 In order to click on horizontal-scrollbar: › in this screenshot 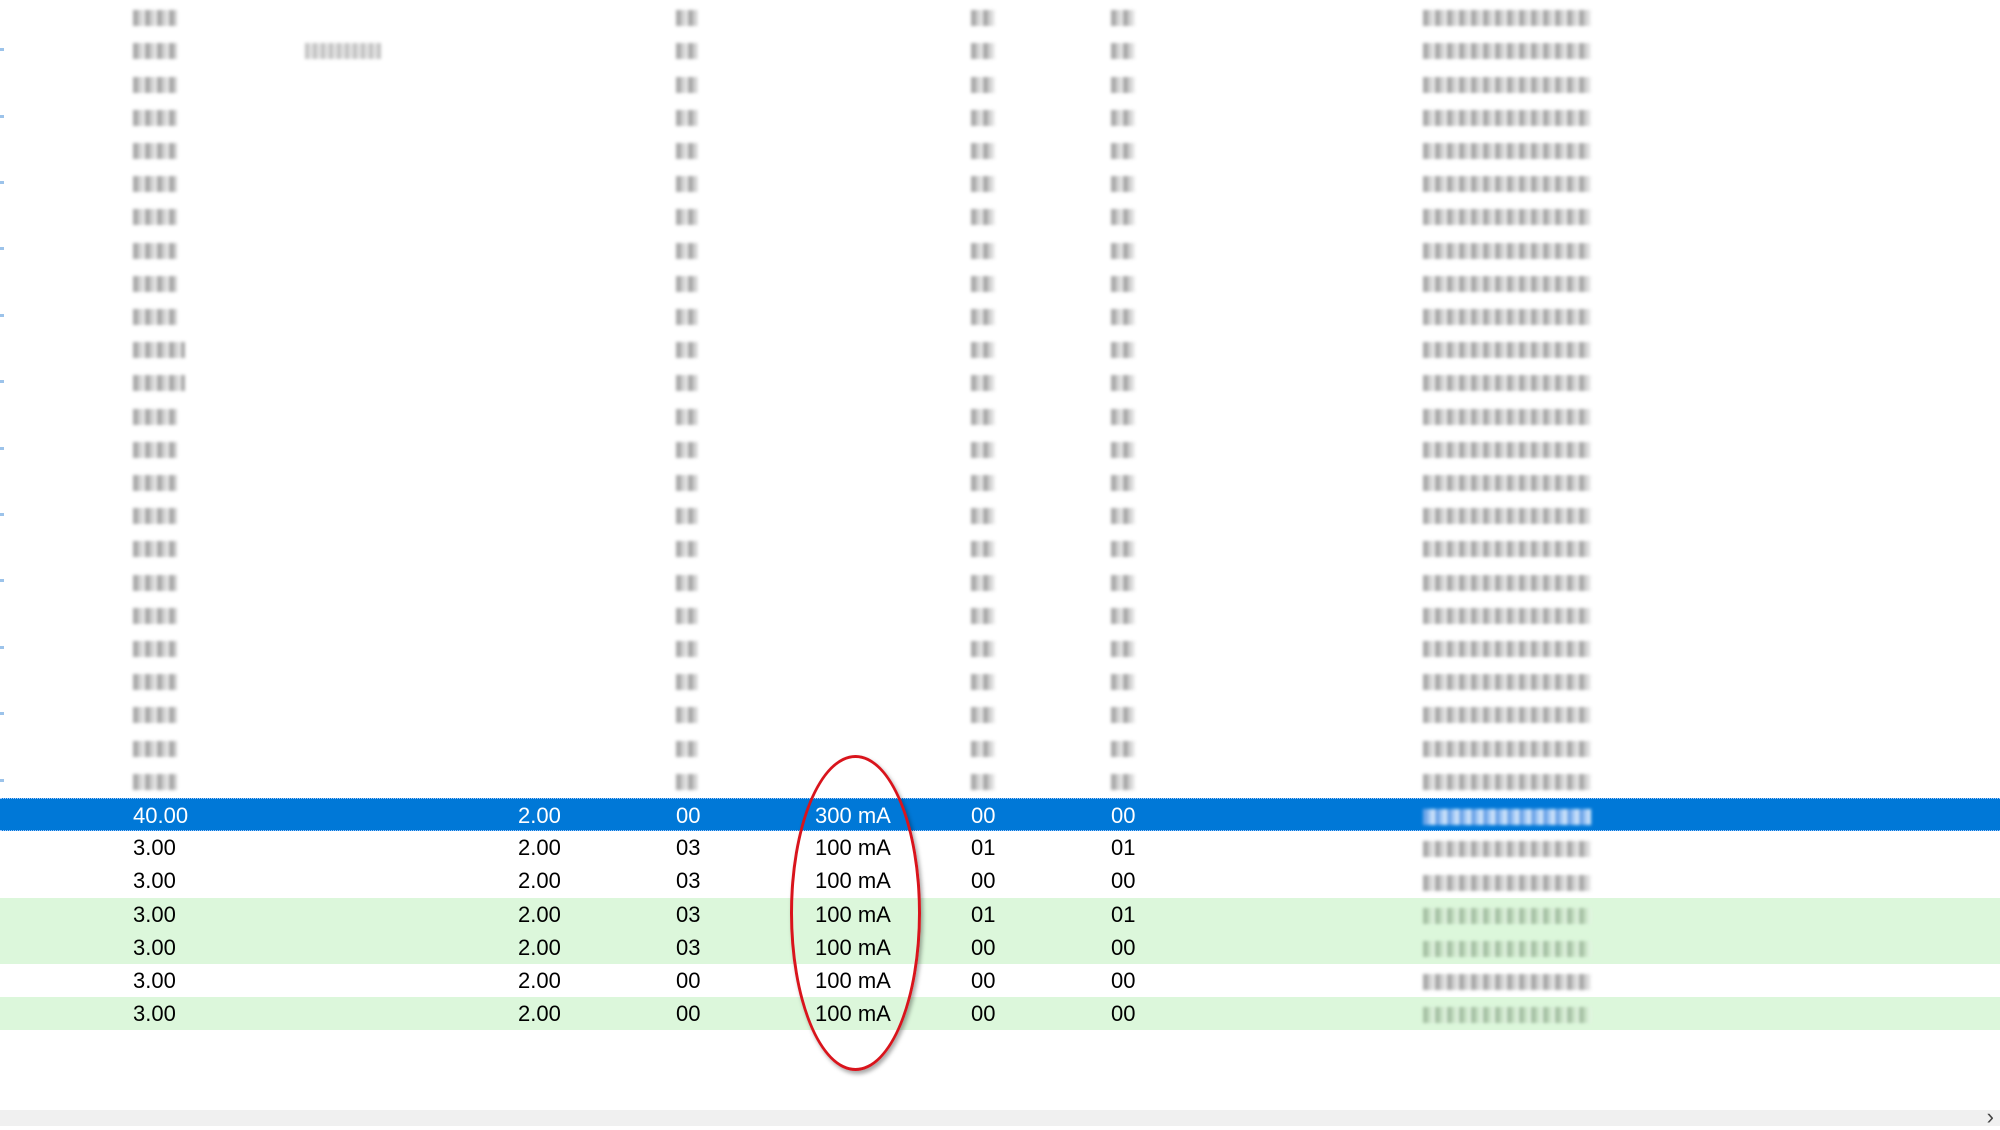, I will do `click(1000, 1116)`.